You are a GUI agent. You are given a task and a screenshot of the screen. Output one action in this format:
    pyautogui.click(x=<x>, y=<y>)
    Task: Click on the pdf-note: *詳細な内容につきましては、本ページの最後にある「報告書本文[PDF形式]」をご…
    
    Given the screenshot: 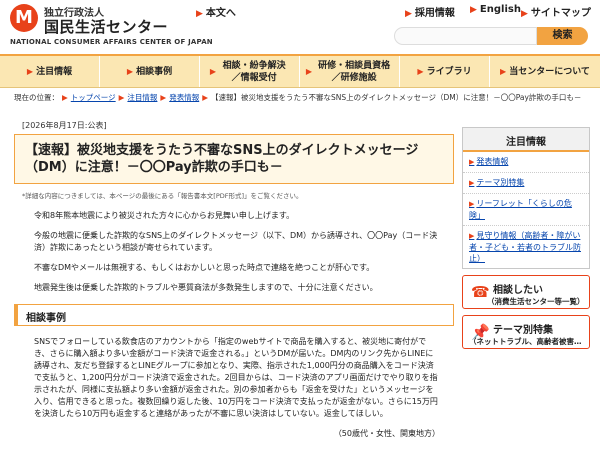 What is the action you would take?
    pyautogui.click(x=162, y=196)
    